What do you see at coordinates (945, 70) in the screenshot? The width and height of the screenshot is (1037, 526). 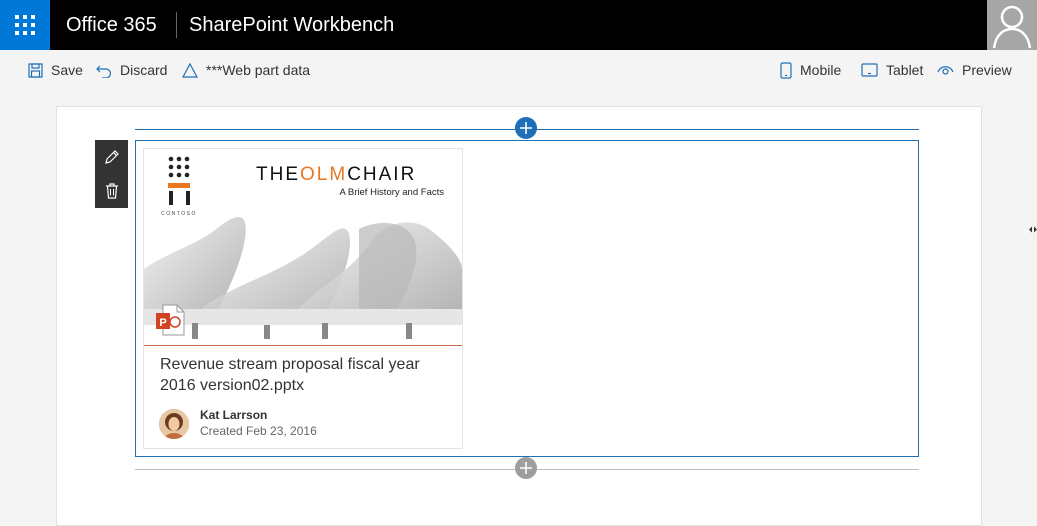 I see `eye-icon` at bounding box center [945, 70].